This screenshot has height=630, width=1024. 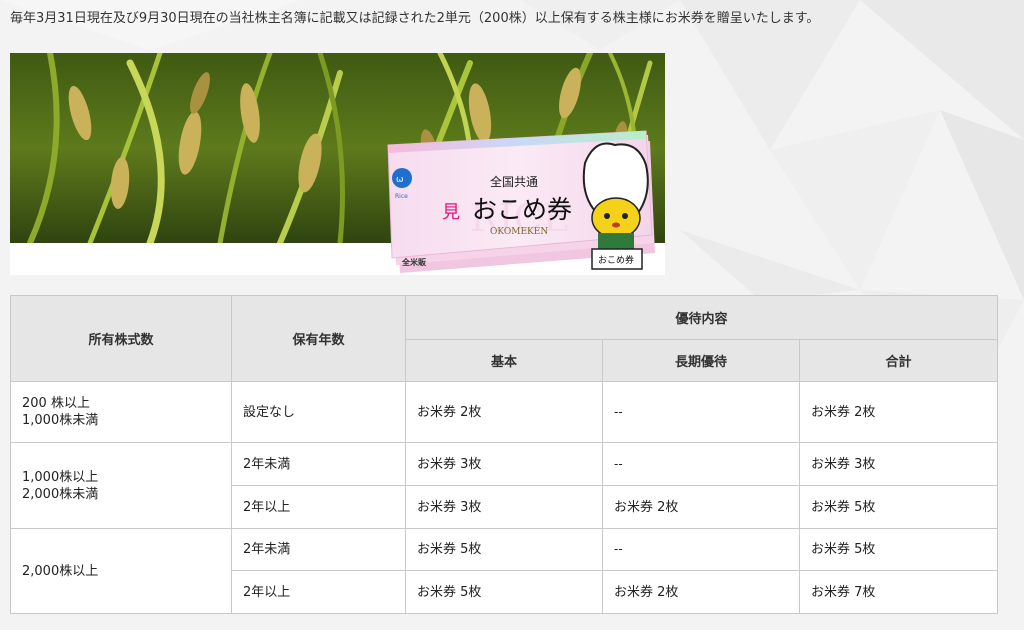 I want to click on header-total: 合計, so click(x=898, y=360).